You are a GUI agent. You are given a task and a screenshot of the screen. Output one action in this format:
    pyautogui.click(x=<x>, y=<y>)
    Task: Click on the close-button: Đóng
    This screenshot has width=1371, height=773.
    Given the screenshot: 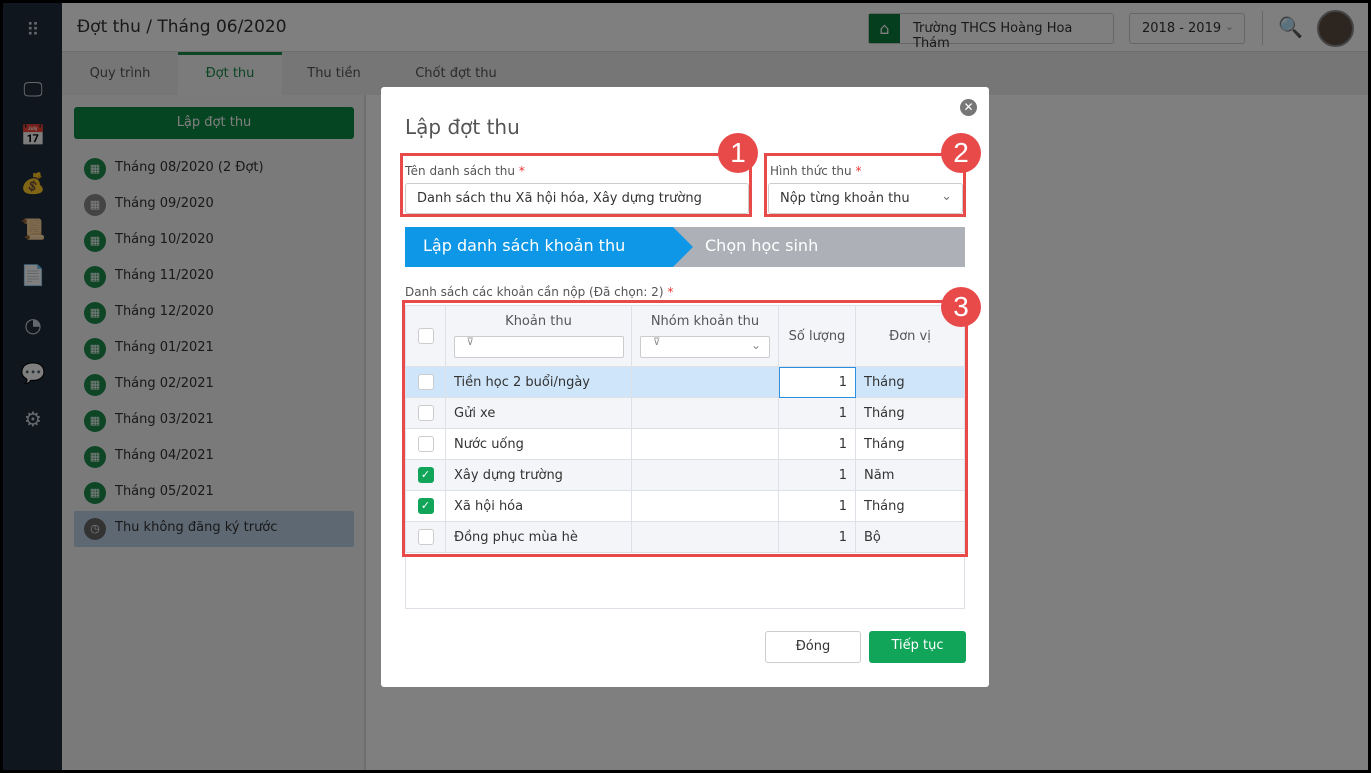 What is the action you would take?
    pyautogui.click(x=813, y=647)
    